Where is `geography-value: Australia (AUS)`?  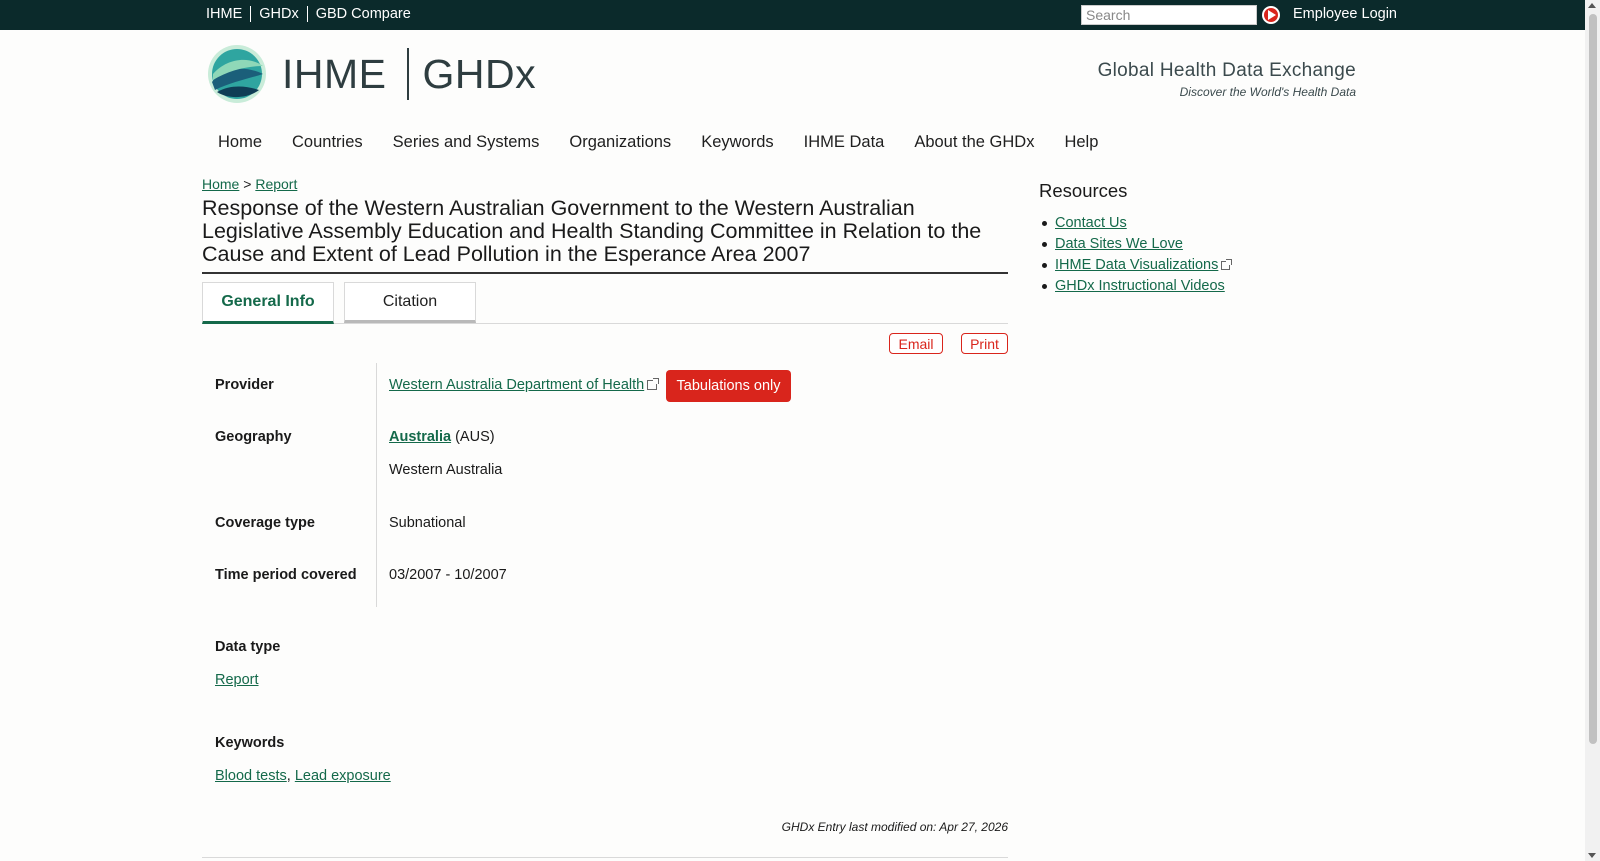
geography-value: Australia (AUS) is located at coordinates (442, 437).